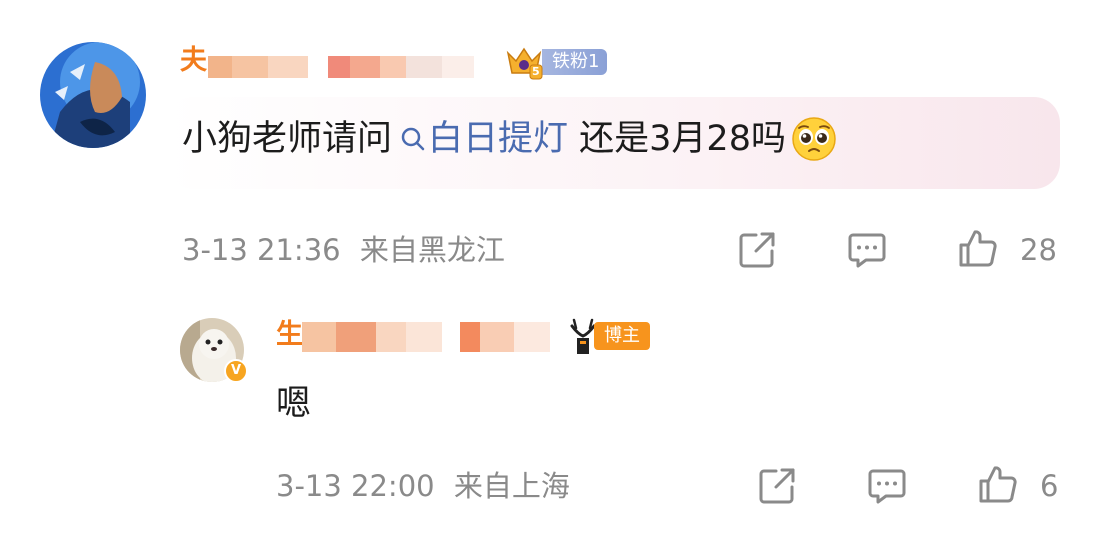 Image resolution: width=1094 pixels, height=537 pixels. I want to click on username-initial: 生, so click(289, 334).